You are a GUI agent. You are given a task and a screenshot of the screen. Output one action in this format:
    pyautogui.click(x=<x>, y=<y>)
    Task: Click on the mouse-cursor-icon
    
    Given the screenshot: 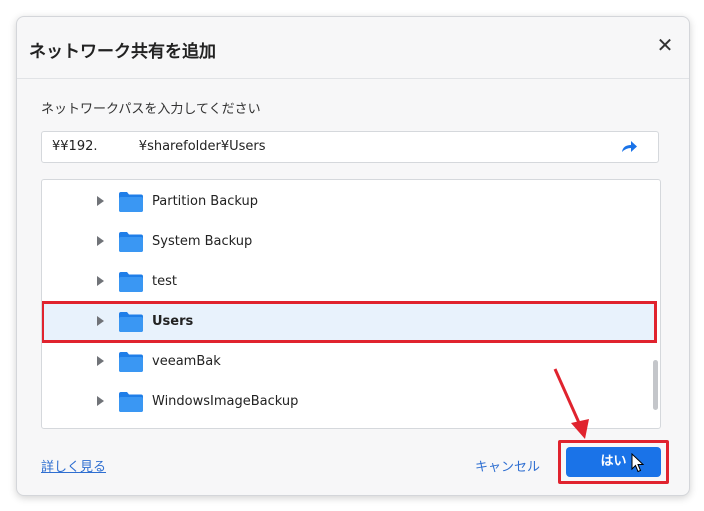 What is the action you would take?
    pyautogui.click(x=638, y=463)
    